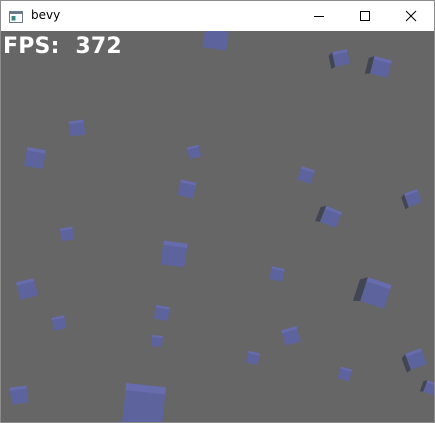 This screenshot has width=435, height=423. I want to click on fps-value: 372, so click(98, 46).